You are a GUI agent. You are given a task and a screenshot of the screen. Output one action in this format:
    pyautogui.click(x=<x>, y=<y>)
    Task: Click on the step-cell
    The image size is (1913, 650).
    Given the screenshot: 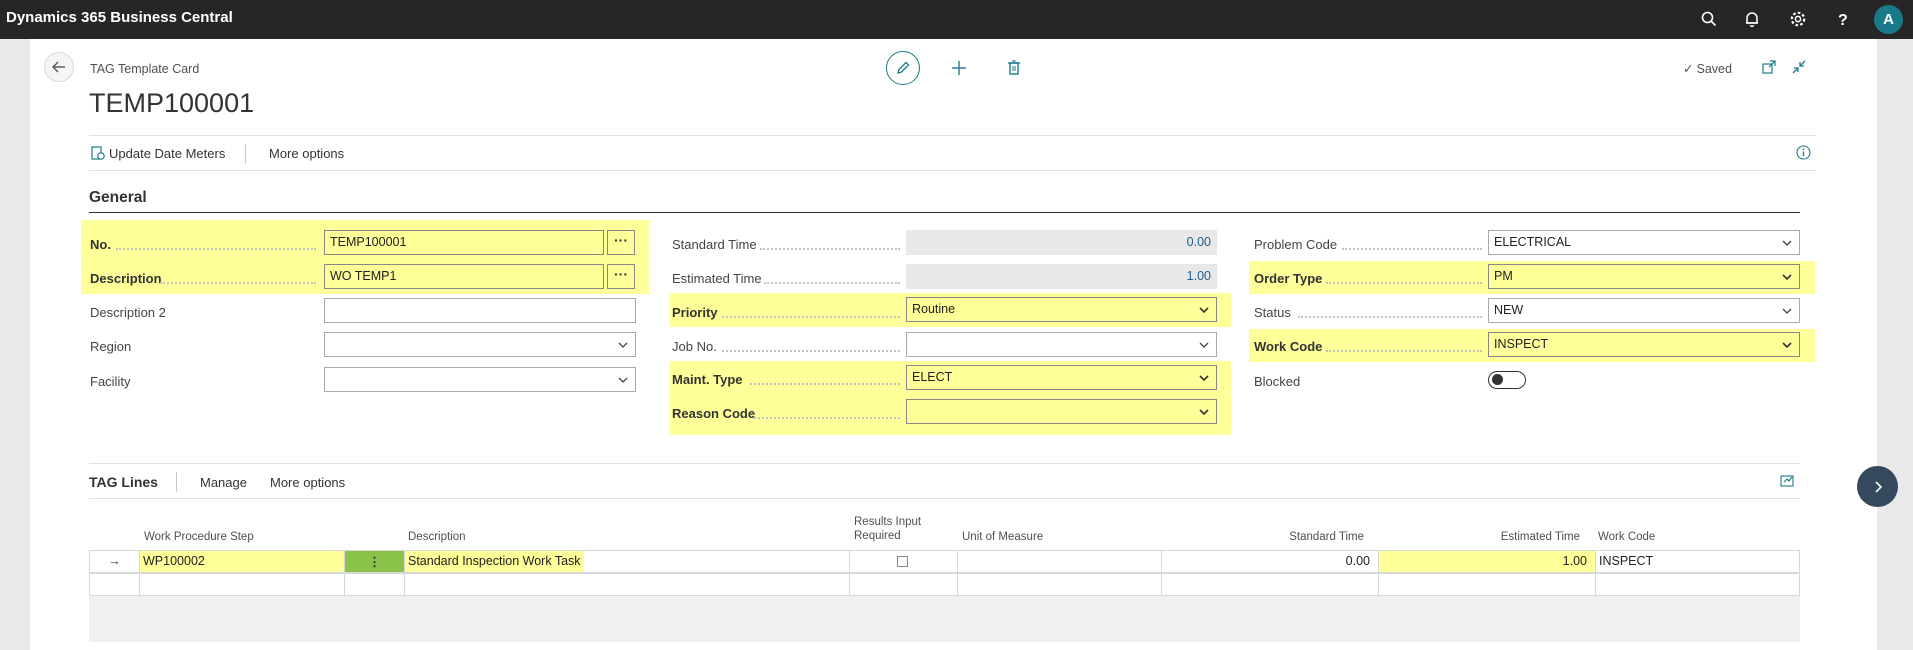 What is the action you would take?
    pyautogui.click(x=242, y=584)
    